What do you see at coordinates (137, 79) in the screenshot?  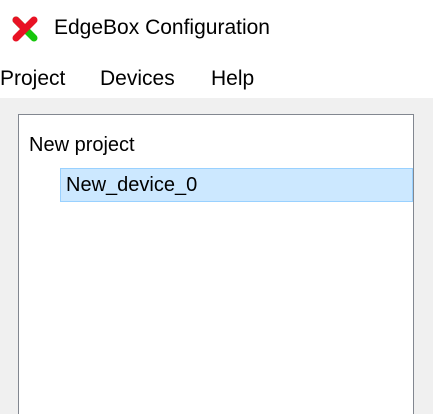 I see `menu-devices: Devices` at bounding box center [137, 79].